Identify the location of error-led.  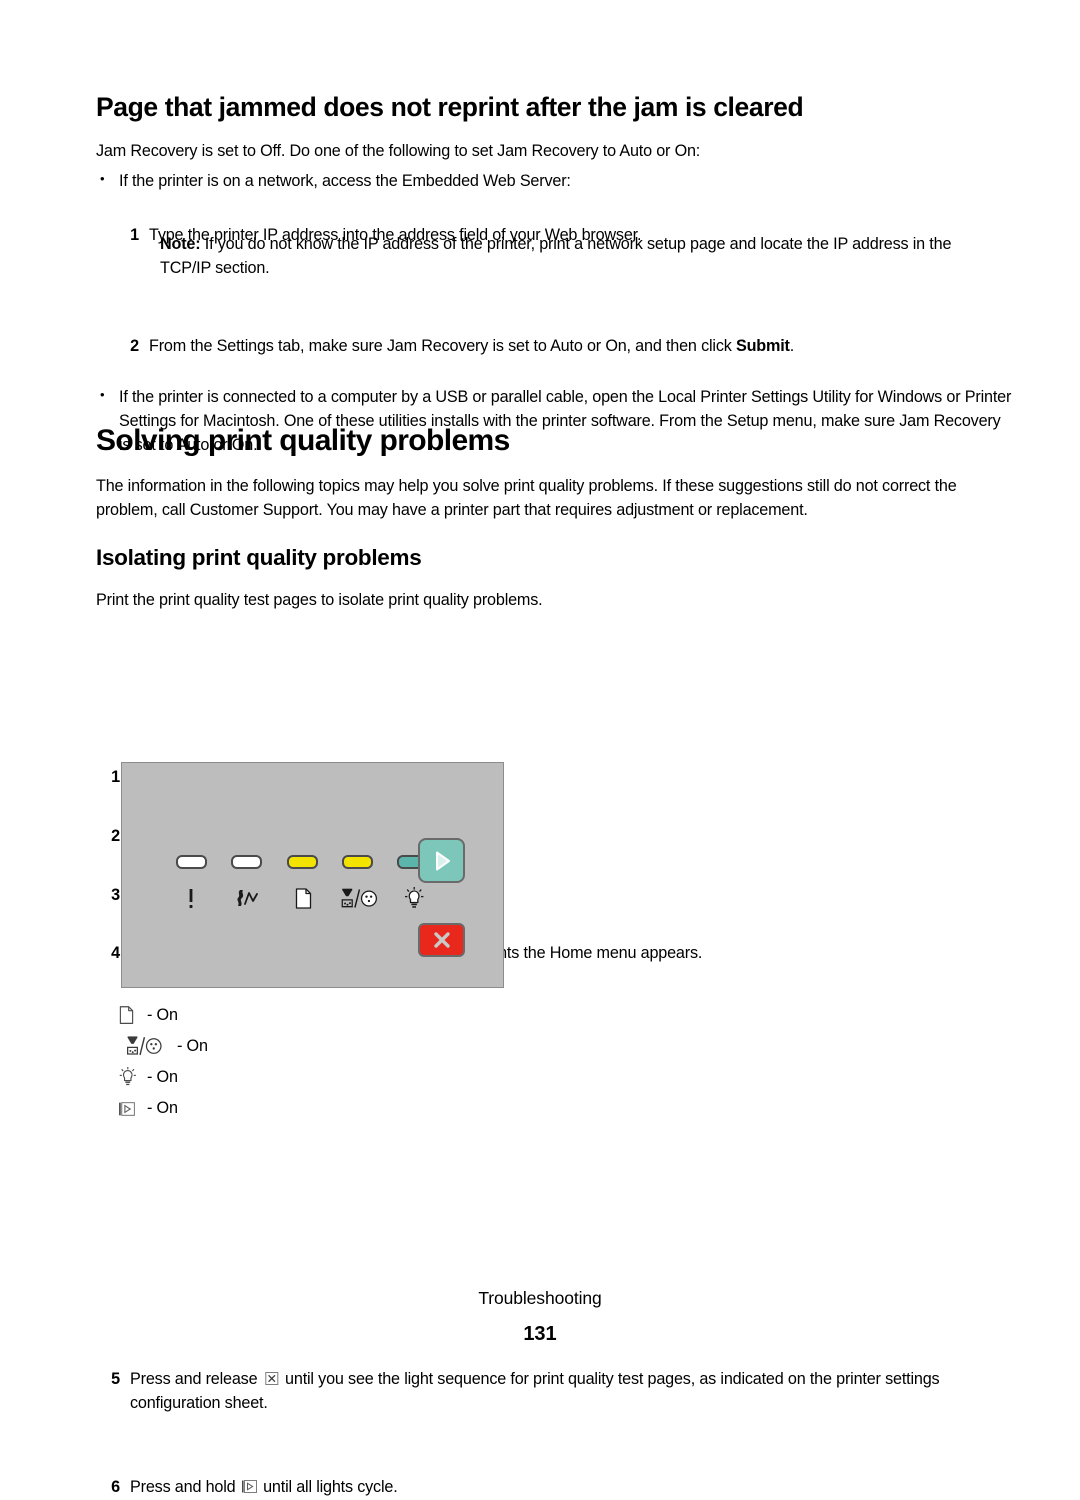
(191, 862).